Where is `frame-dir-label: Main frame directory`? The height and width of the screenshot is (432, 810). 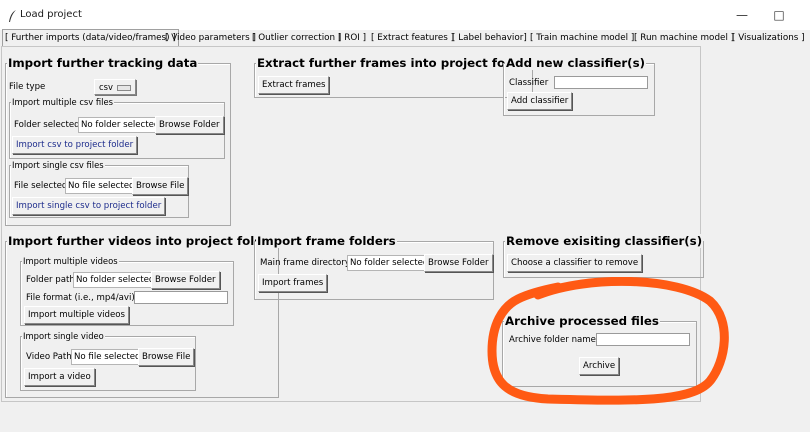 frame-dir-label: Main frame directory is located at coordinates (305, 263).